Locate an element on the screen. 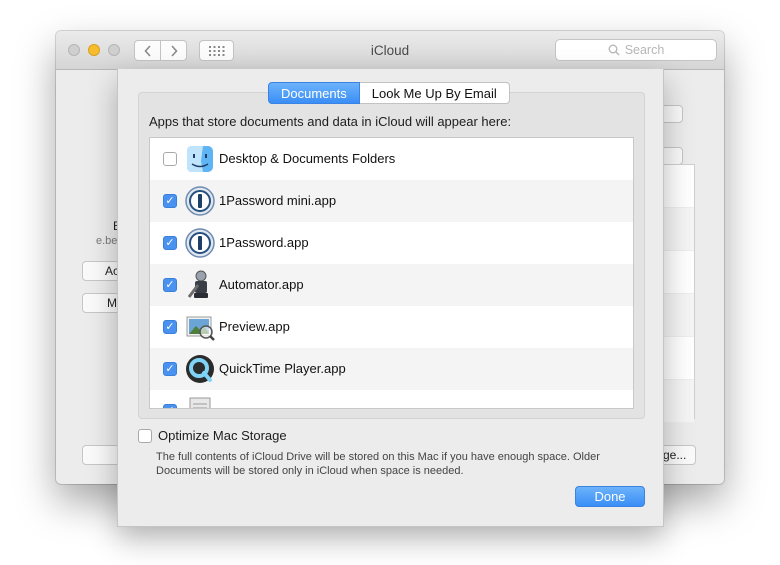  account-email-partial: e.be is located at coordinates (107, 241).